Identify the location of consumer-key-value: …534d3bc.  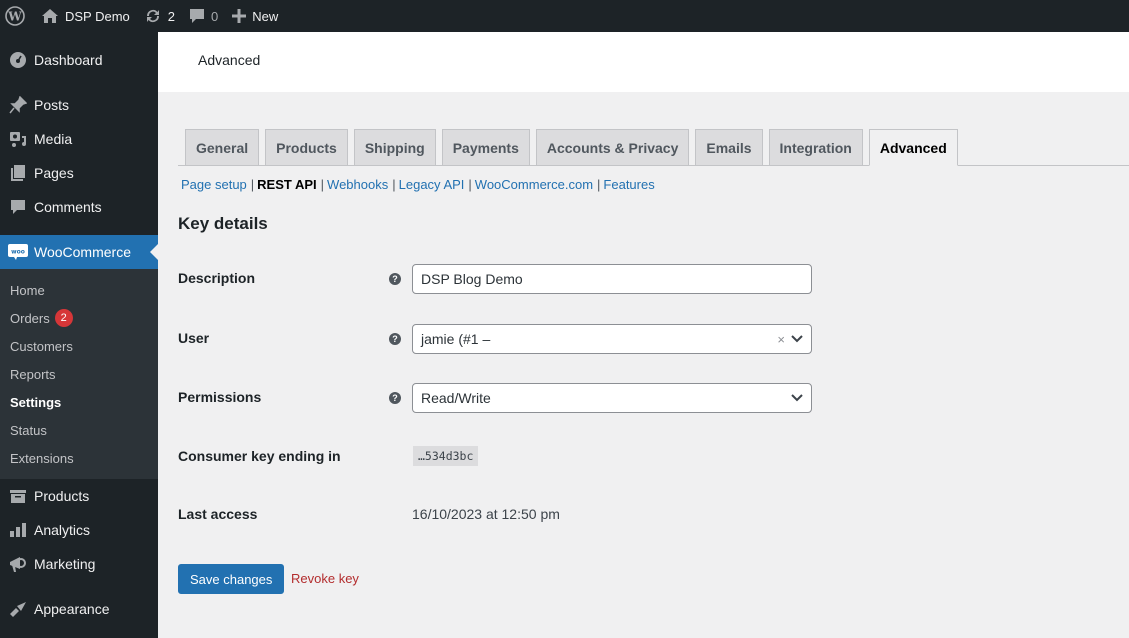
(446, 456).